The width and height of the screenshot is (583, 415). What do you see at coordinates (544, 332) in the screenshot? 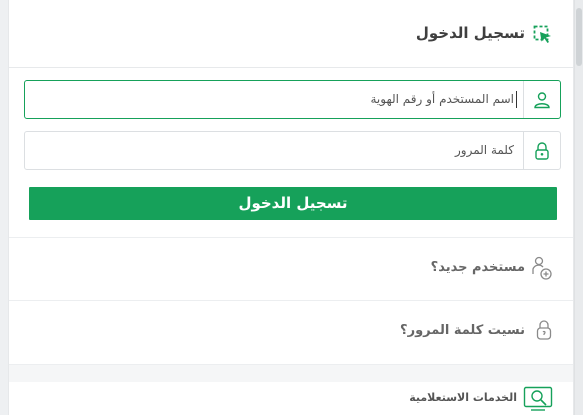
I see `lock-question-icon` at bounding box center [544, 332].